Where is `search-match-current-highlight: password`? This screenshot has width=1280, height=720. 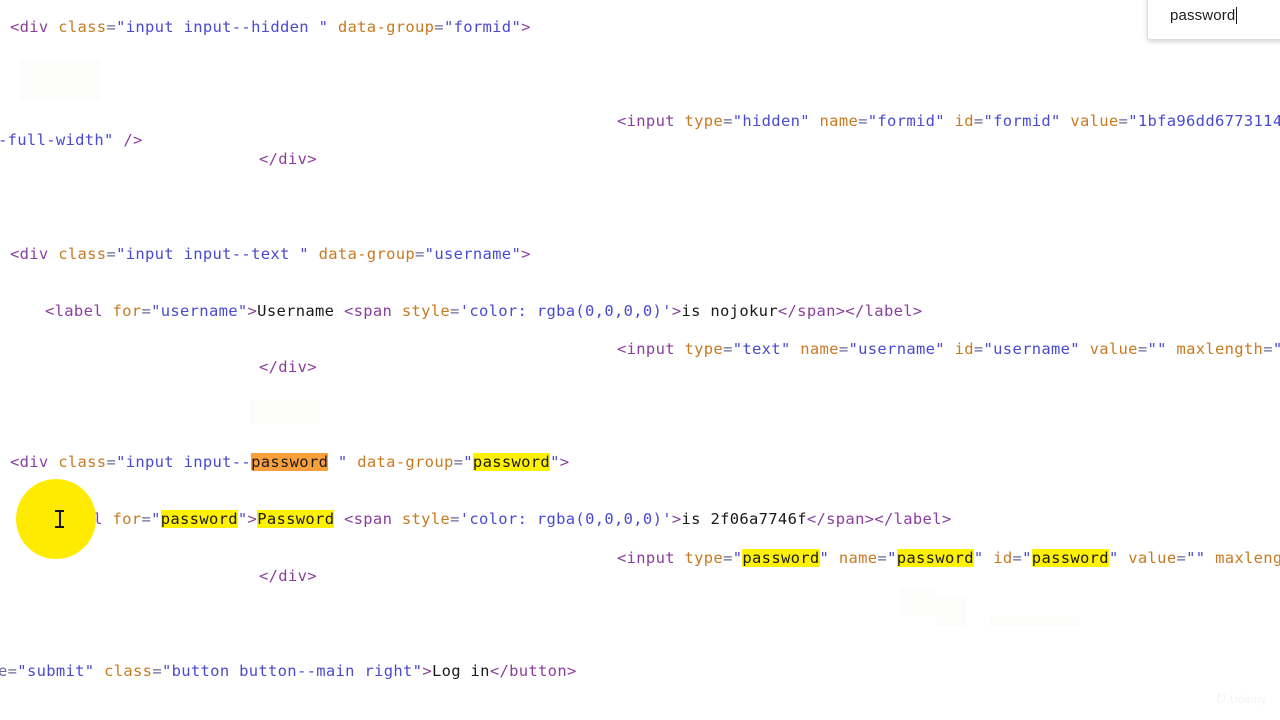
search-match-current-highlight: password is located at coordinates (290, 462).